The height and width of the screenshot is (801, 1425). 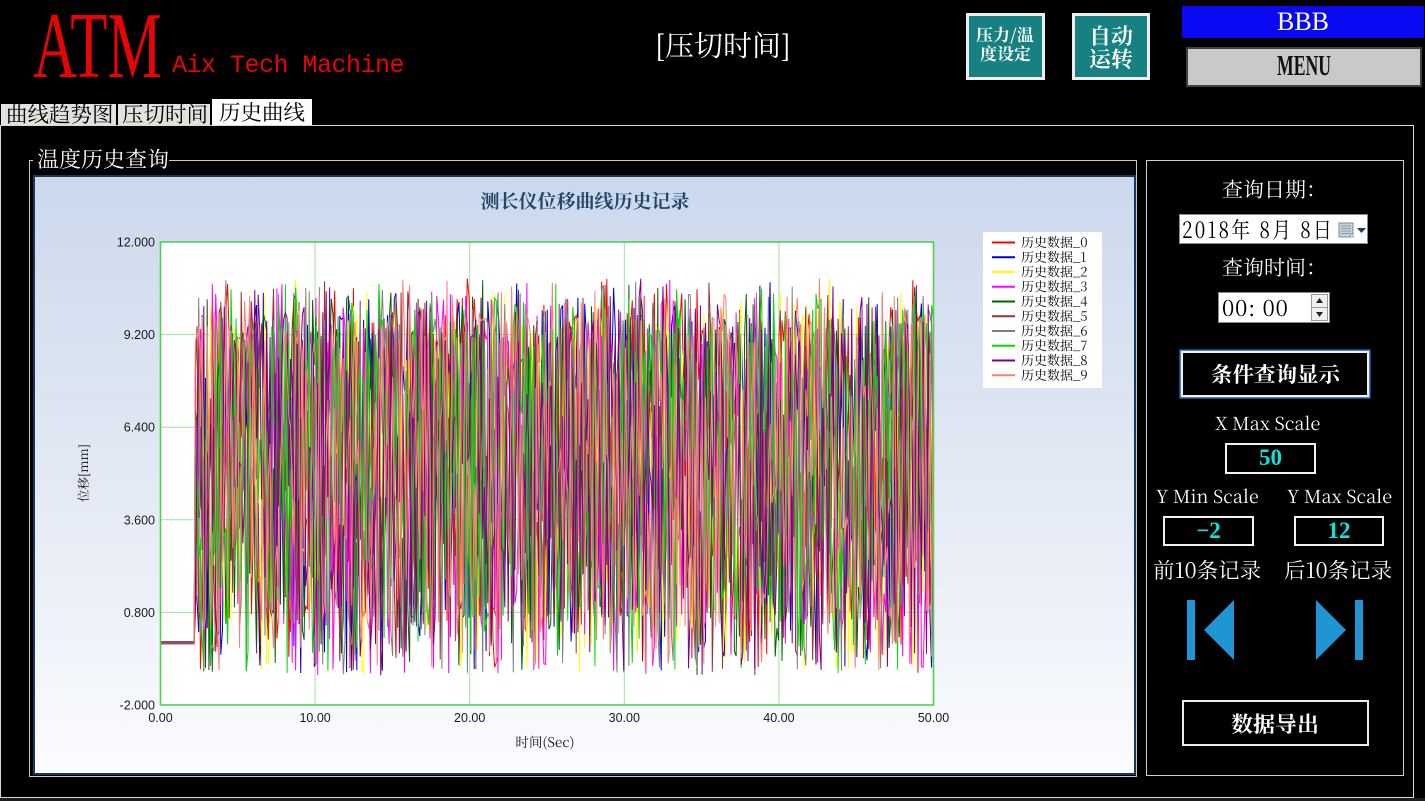 What do you see at coordinates (160, 718) in the screenshot?
I see `svg-text: 0.00` at bounding box center [160, 718].